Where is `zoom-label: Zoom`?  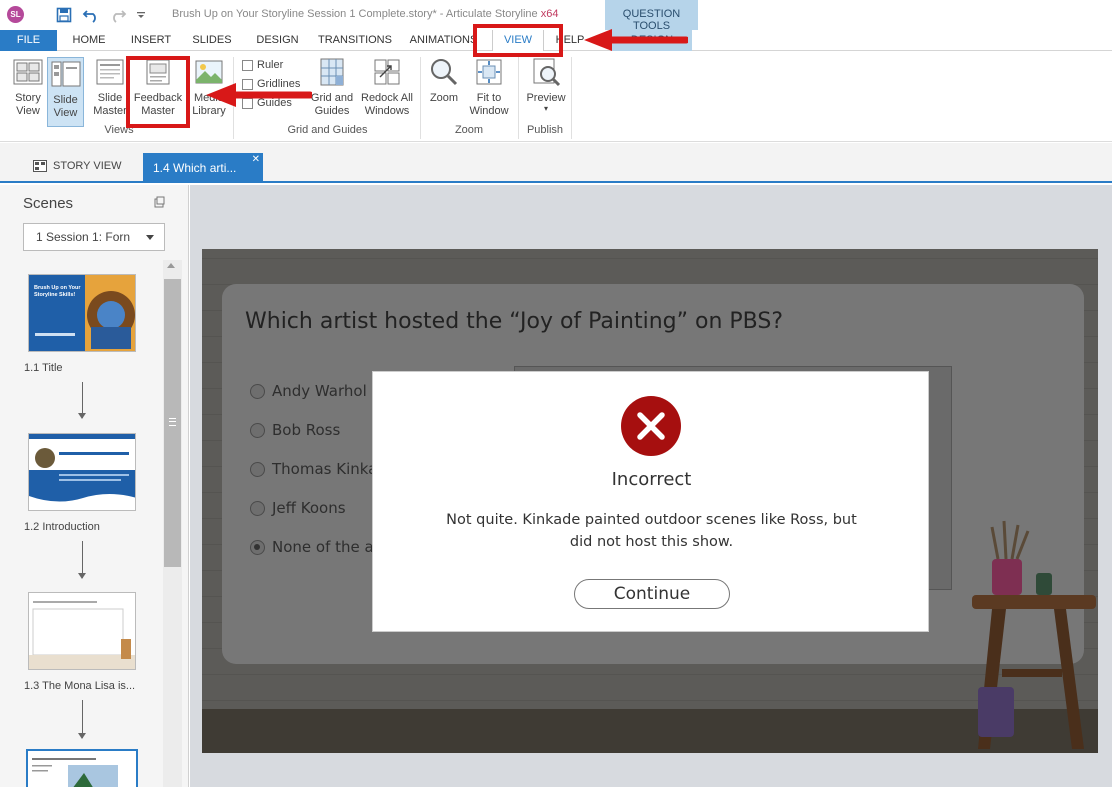 zoom-label: Zoom is located at coordinates (444, 98).